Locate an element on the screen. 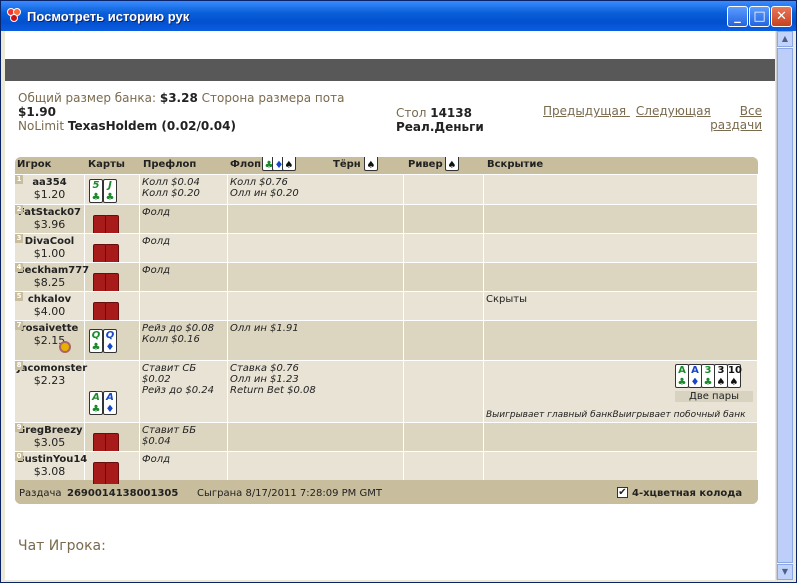 This screenshot has height=583, width=797. player-cell: 0 BustinYou14 $3.08 is located at coordinates (51, 466).